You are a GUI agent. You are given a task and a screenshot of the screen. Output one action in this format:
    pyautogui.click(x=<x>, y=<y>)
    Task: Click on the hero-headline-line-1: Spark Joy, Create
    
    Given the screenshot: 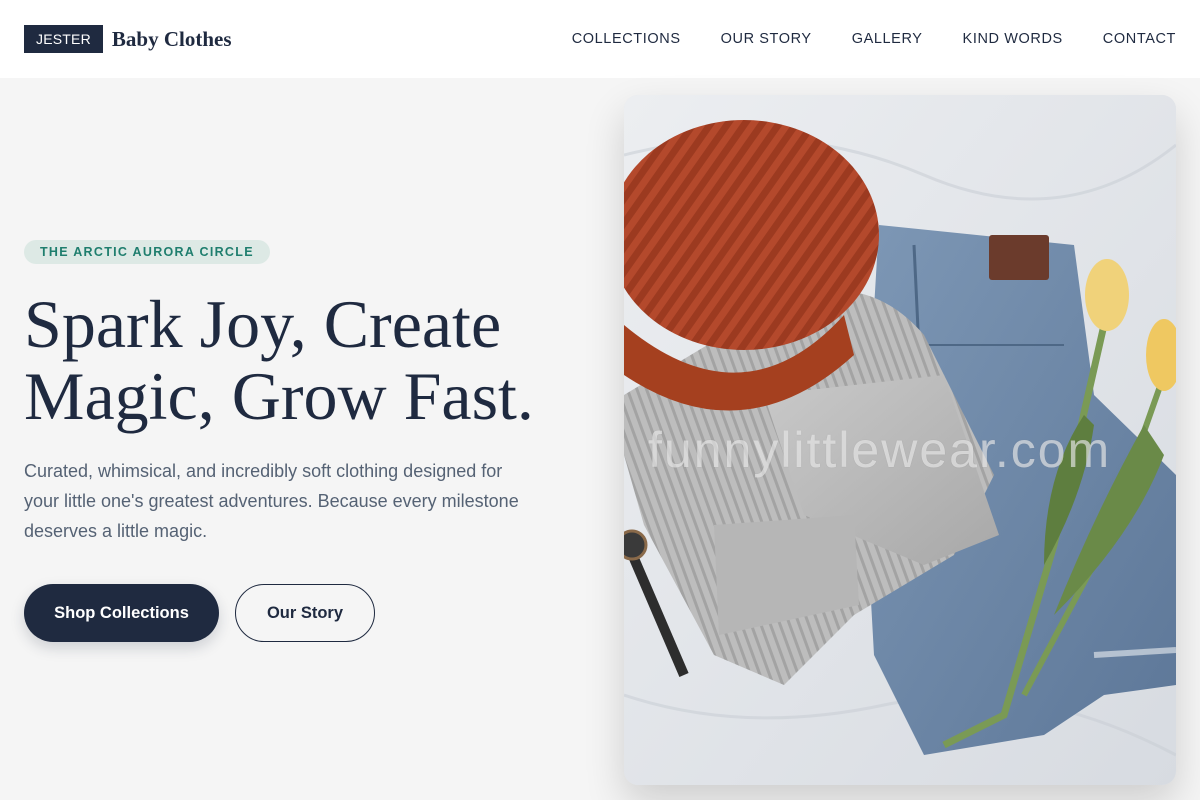 What is the action you would take?
    pyautogui.click(x=263, y=324)
    